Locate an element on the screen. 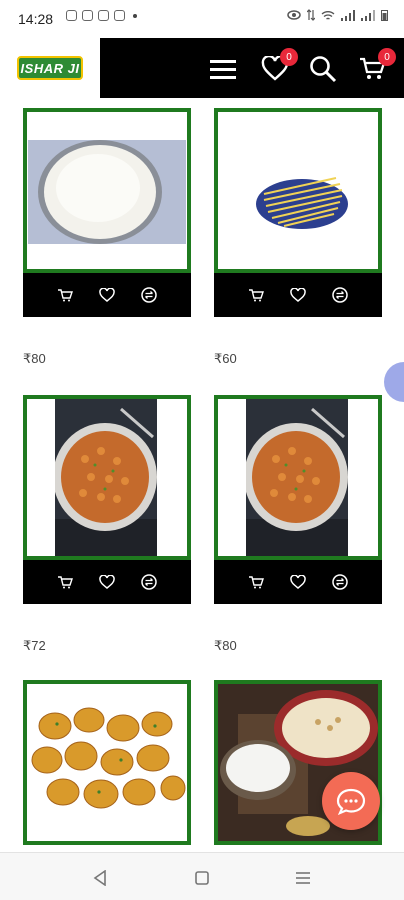 The image size is (404, 900). rice-bowl-image is located at coordinates (100, 192).